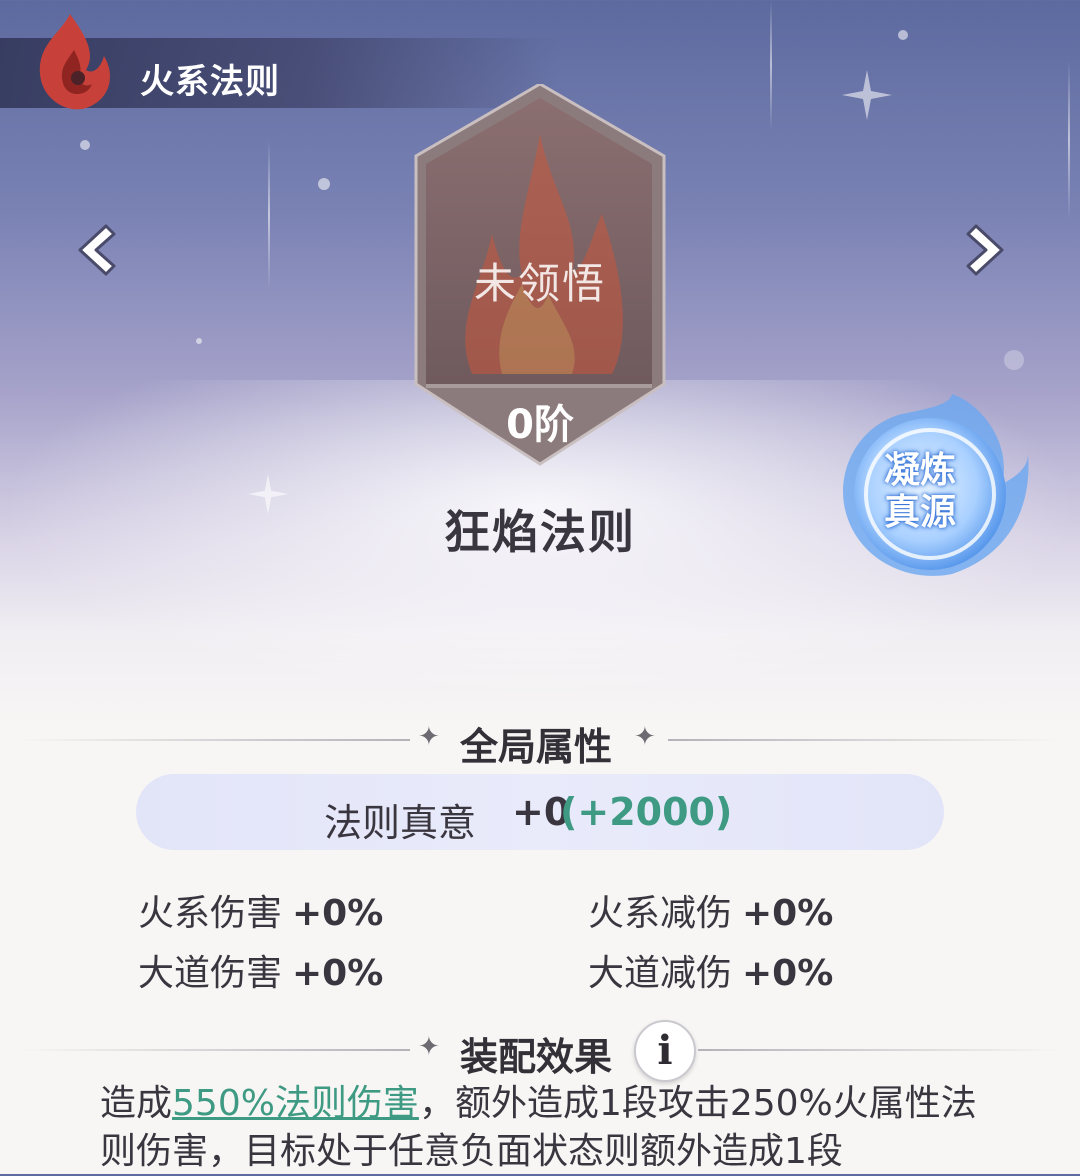 The image size is (1080, 1176). I want to click on stat-label: 火系伤害, so click(210, 913).